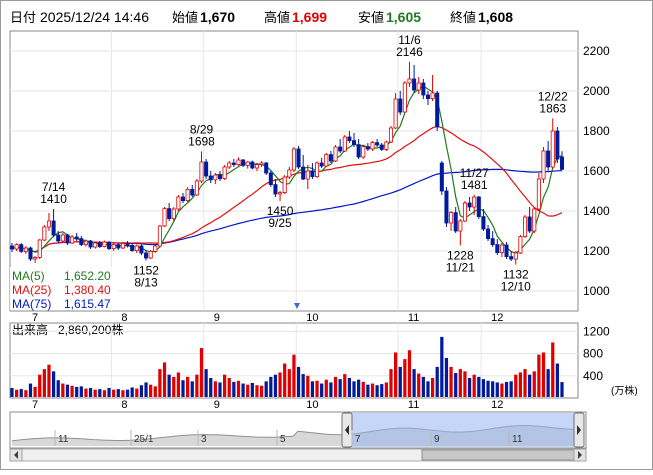  Describe the element at coordinates (596, 131) in the screenshot. I see `price-tick-label: 1800` at that location.